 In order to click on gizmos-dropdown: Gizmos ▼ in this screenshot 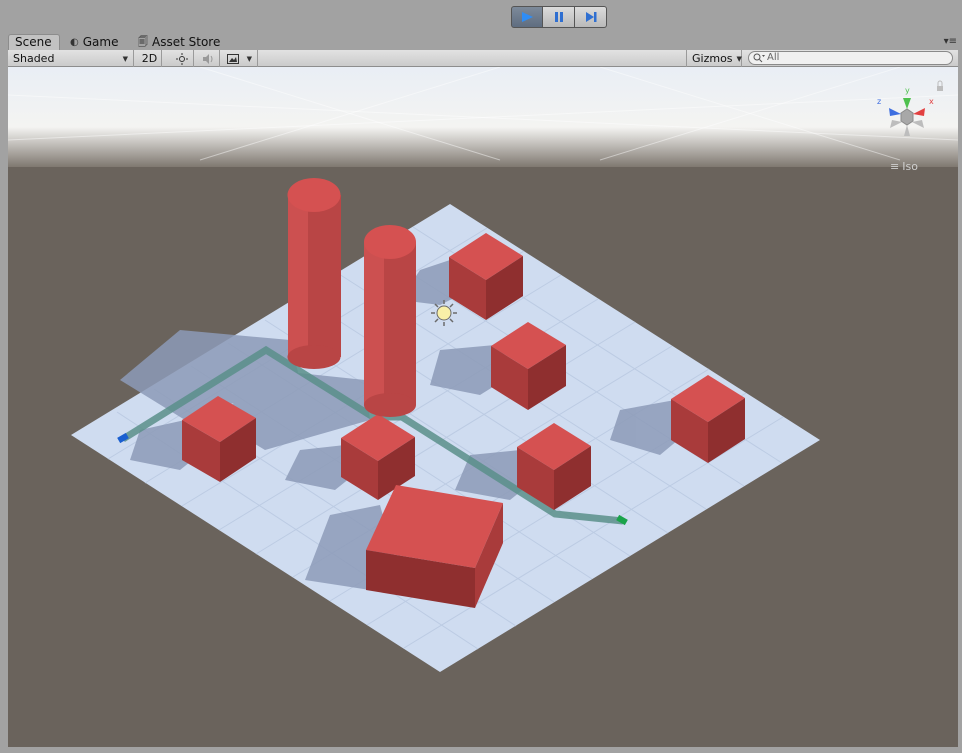, I will do `click(714, 58)`.